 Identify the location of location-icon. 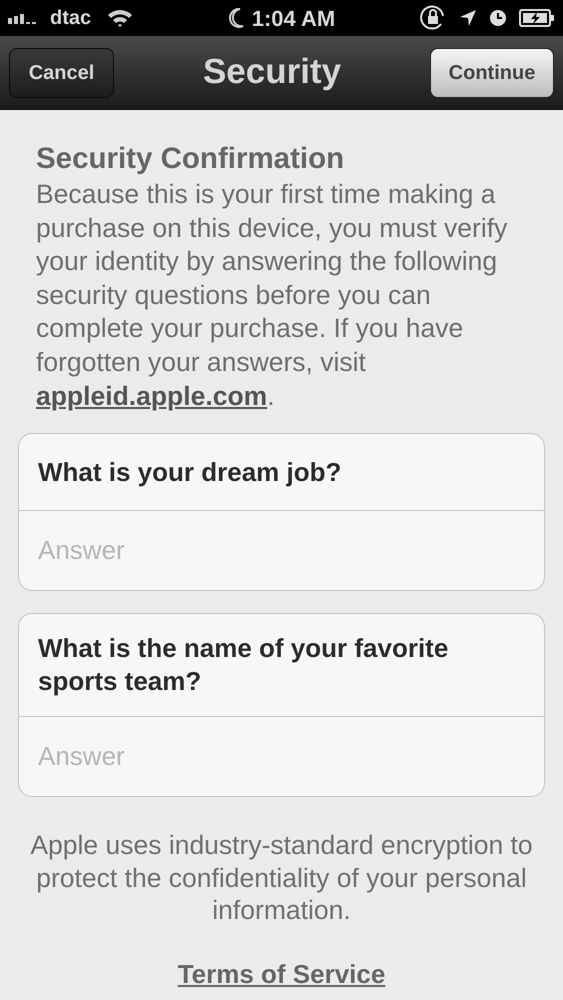
(468, 18).